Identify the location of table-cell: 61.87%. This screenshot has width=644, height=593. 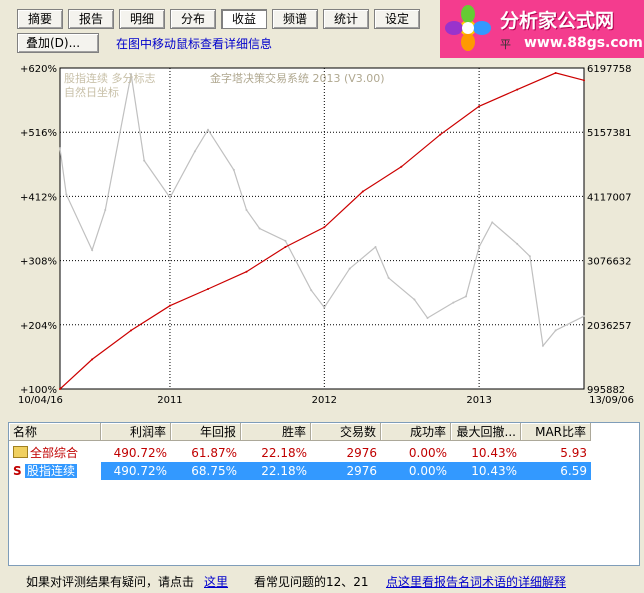
(214, 453).